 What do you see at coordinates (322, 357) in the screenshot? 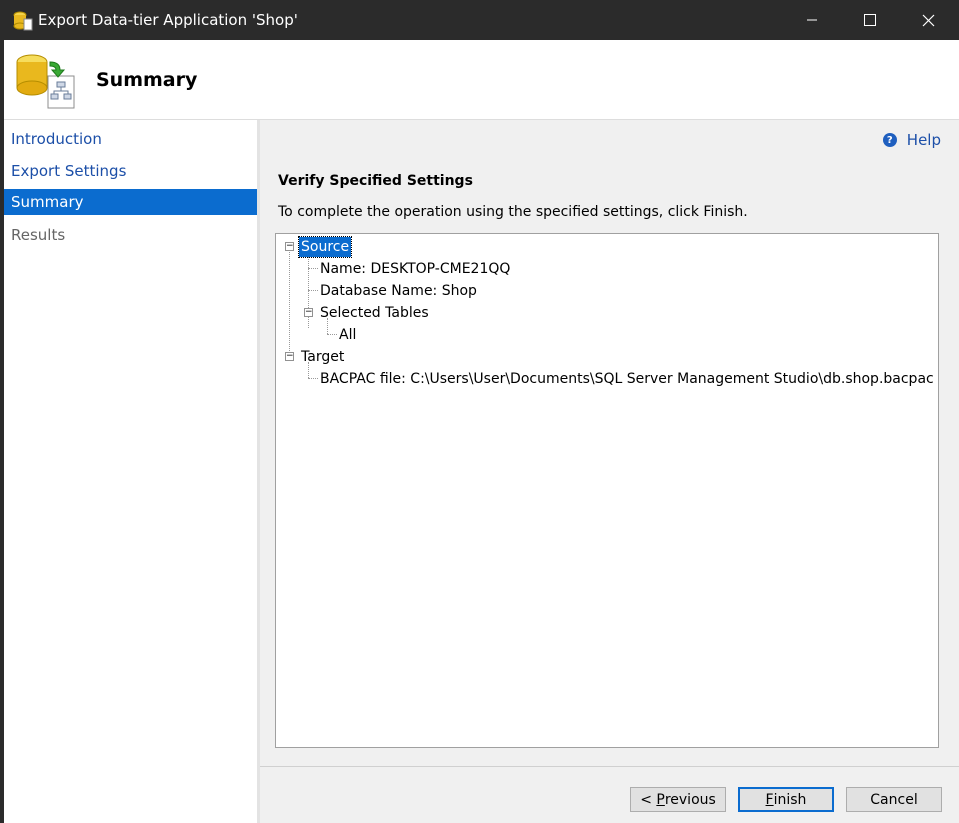
I see `tree-node-target: Target` at bounding box center [322, 357].